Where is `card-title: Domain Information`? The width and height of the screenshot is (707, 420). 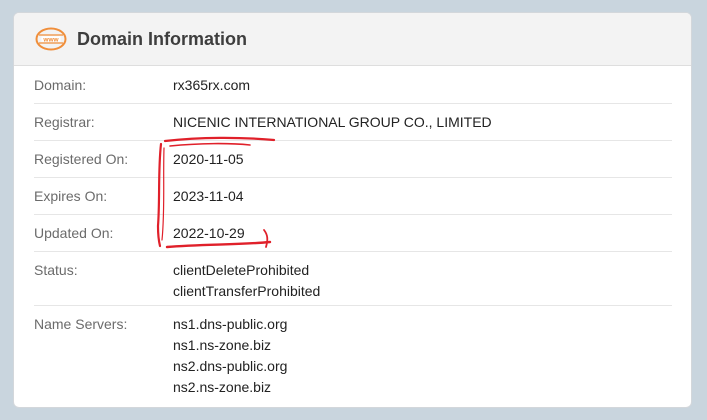
card-title: Domain Information is located at coordinates (162, 38).